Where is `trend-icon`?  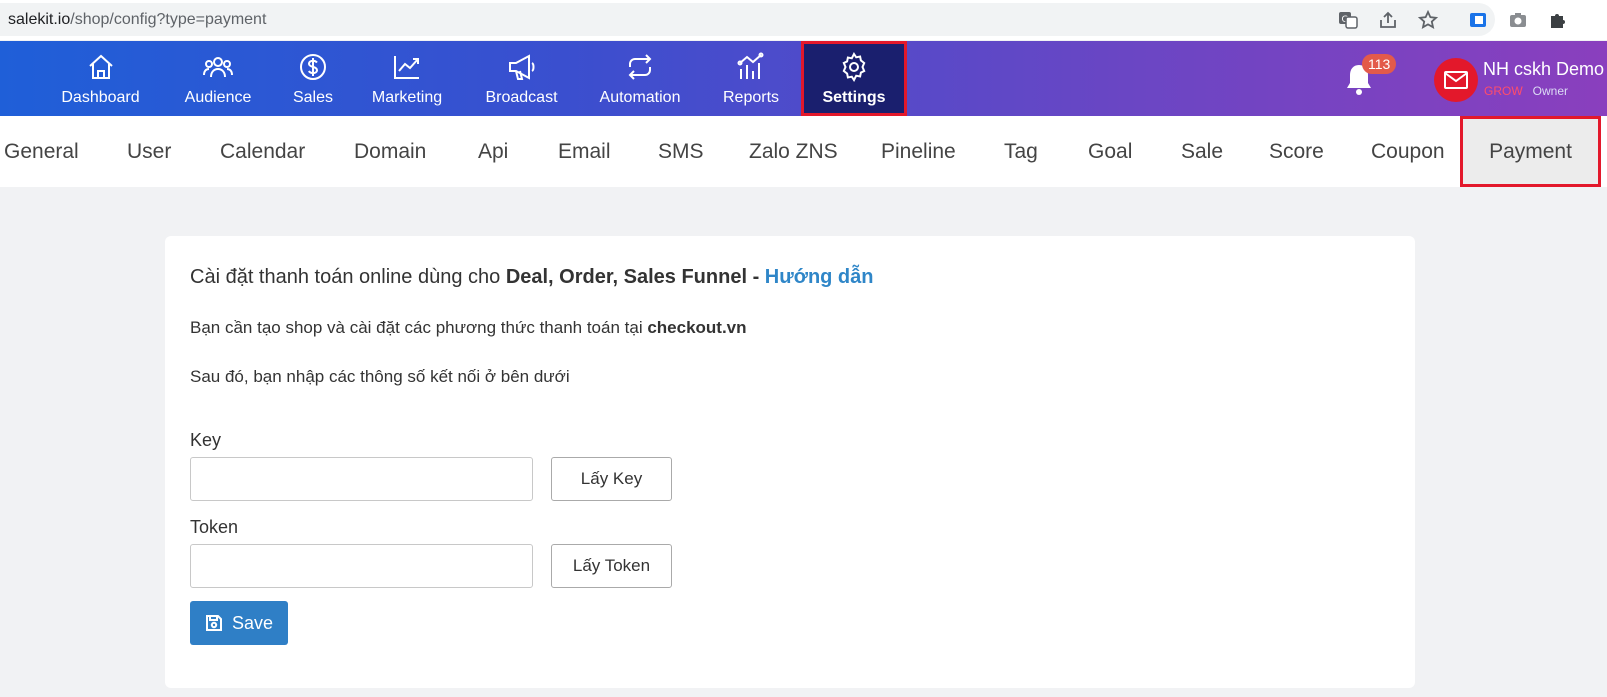 trend-icon is located at coordinates (406, 67).